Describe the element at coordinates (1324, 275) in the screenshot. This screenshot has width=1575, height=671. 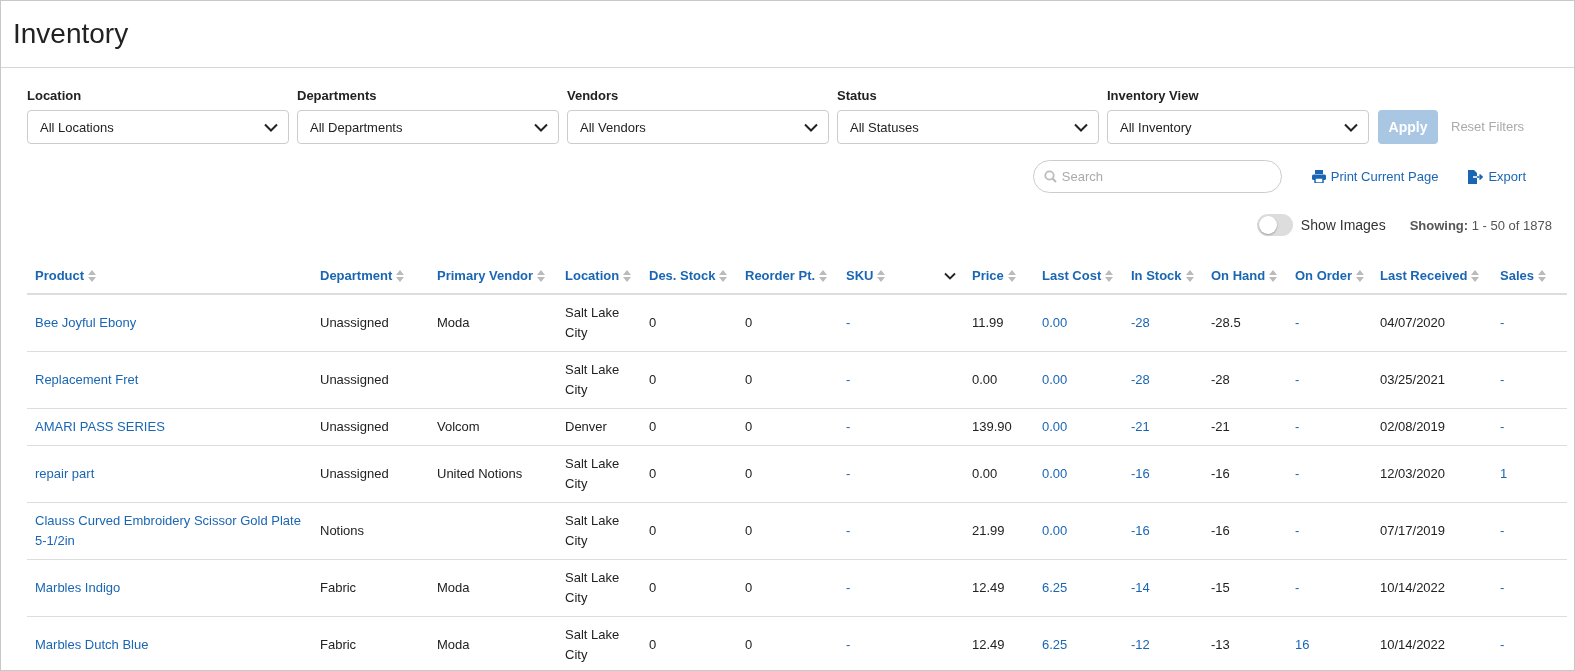
I see `column-header: On Order` at that location.